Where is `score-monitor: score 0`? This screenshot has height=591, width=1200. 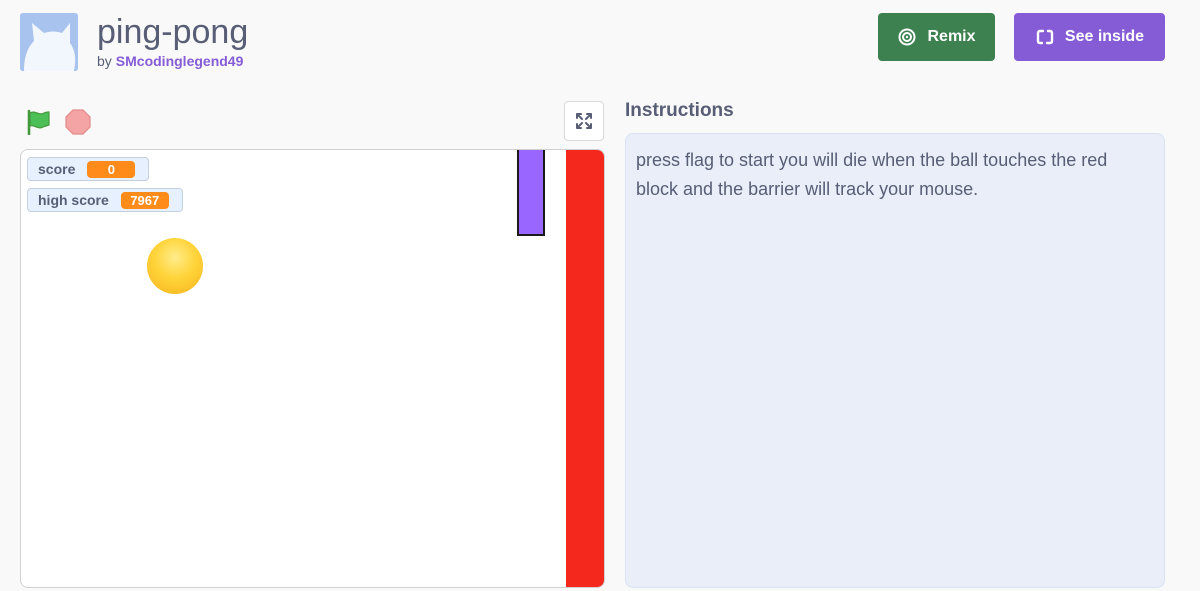
score-monitor: score 0 is located at coordinates (88, 169).